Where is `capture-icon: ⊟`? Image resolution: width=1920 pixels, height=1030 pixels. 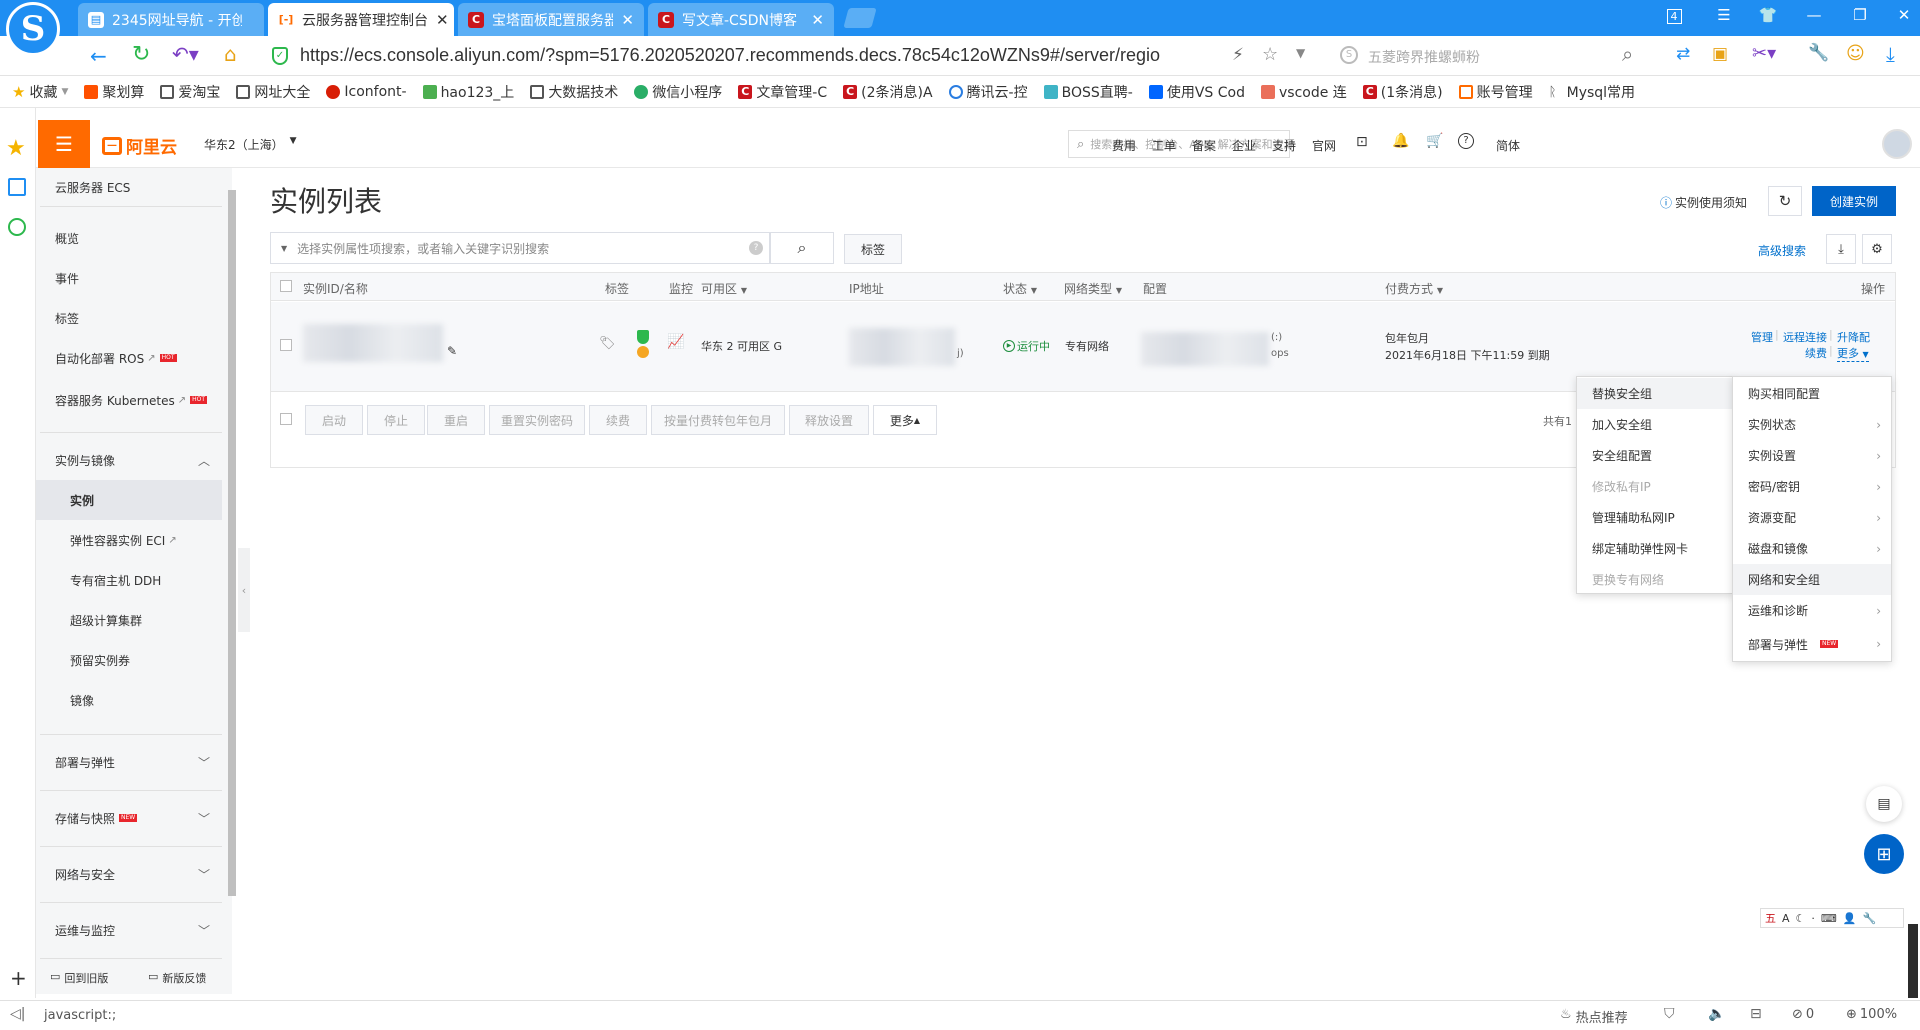 capture-icon: ⊟ is located at coordinates (1756, 1014).